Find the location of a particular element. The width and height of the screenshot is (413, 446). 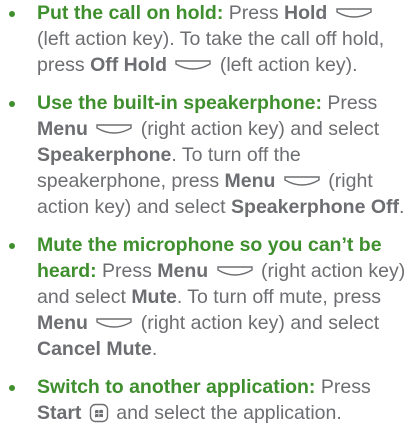

key-name: Cancel Mute is located at coordinates (94, 349).